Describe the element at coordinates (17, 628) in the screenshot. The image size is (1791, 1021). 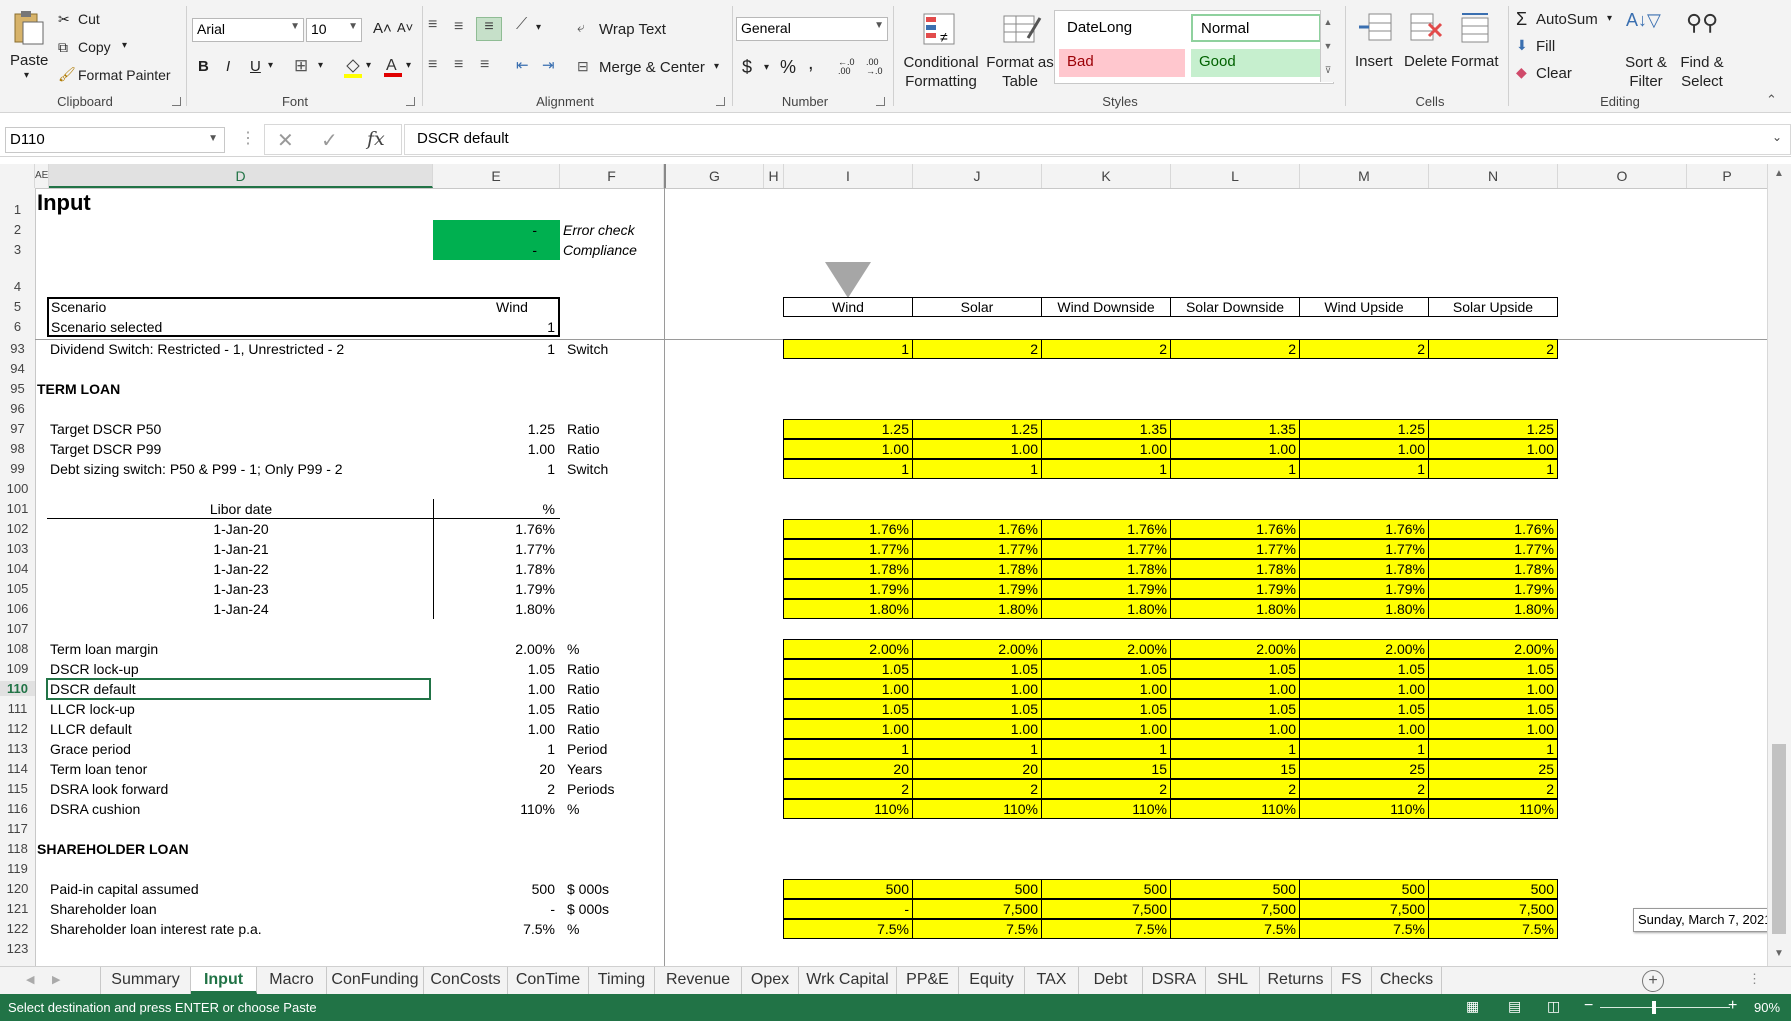
I see `row-header: 107` at that location.